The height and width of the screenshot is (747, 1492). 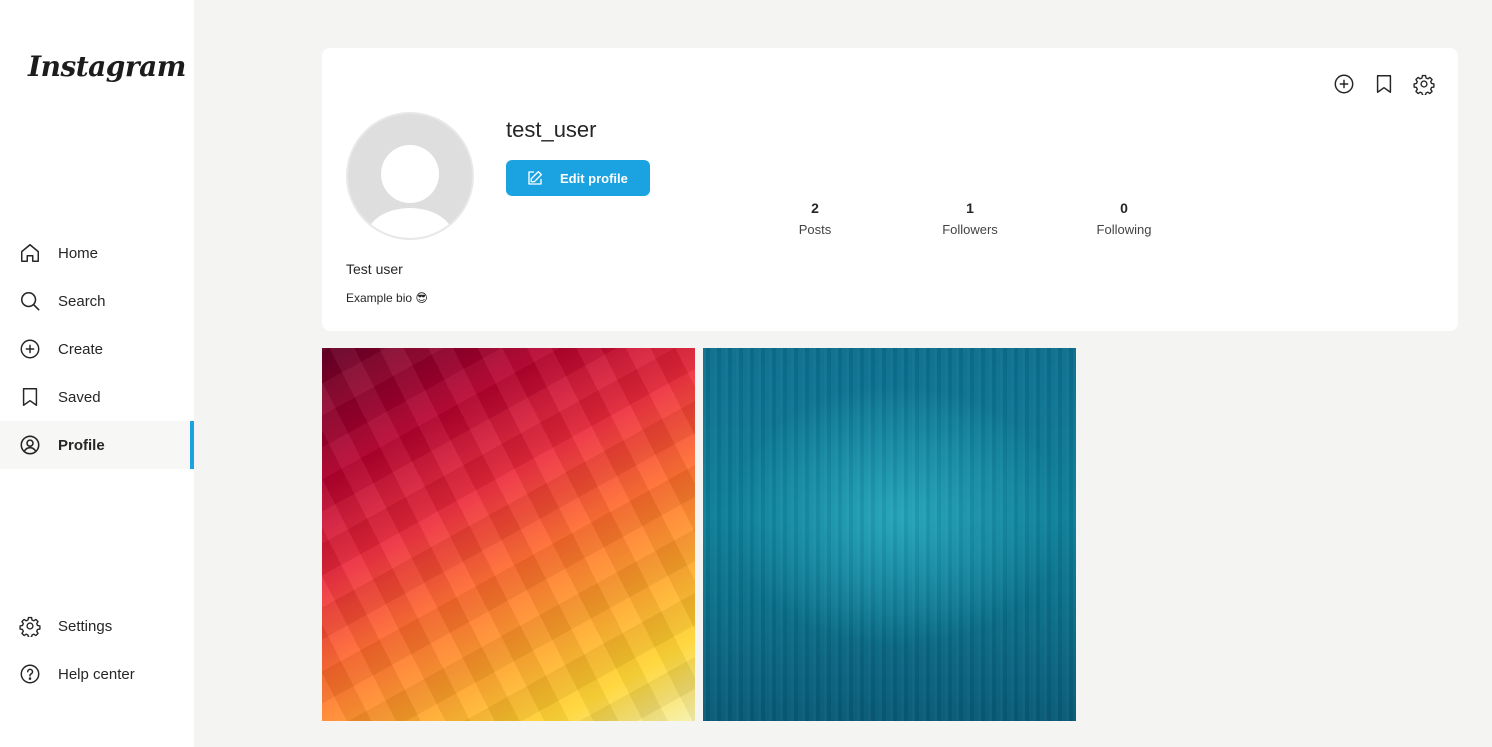 I want to click on sidebar-item-label: Profile, so click(x=81, y=445).